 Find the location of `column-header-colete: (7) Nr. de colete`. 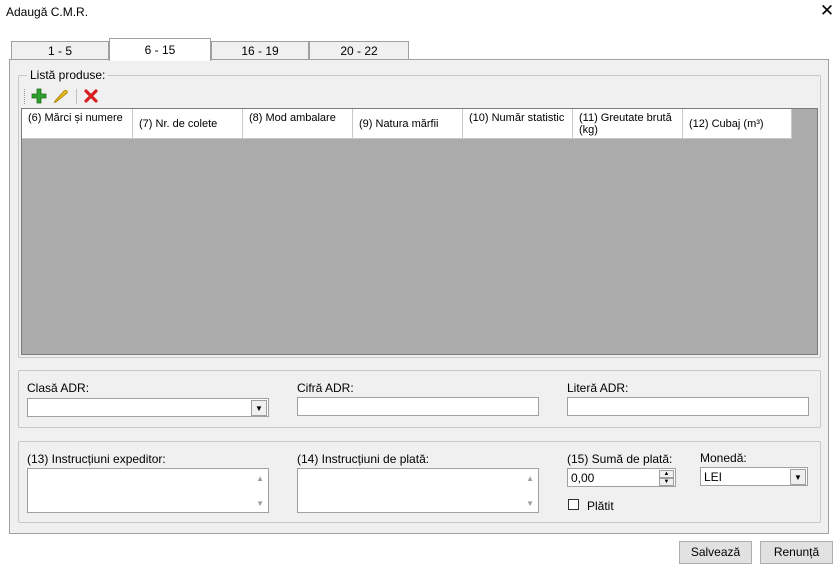

column-header-colete: (7) Nr. de colete is located at coordinates (188, 124).